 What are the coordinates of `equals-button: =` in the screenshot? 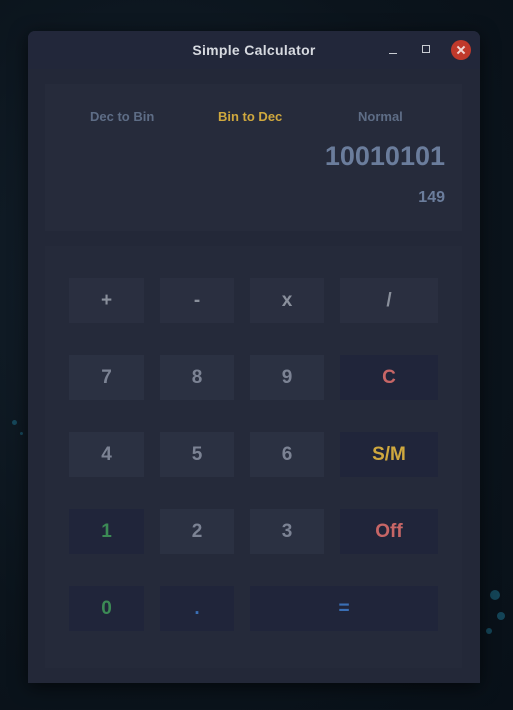 It's located at (344, 608).